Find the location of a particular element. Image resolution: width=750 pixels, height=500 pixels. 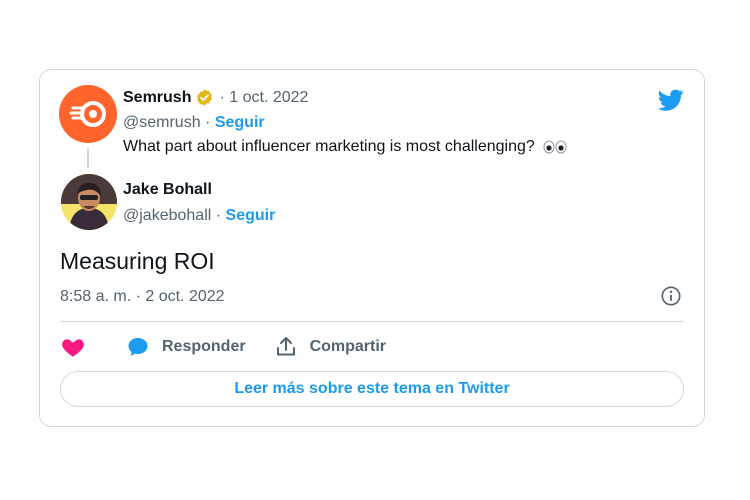

info-icon is located at coordinates (671, 296).